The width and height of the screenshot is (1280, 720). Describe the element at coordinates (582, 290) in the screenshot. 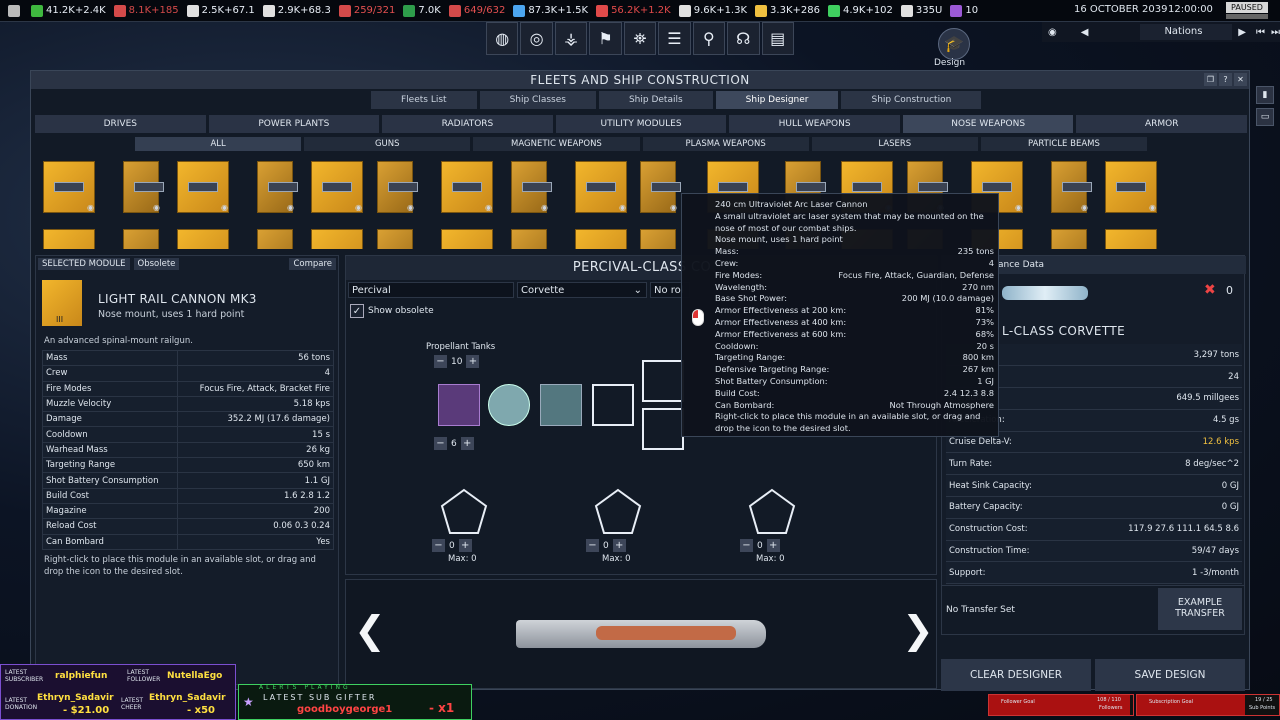

I see `hull-select: Corvette ⌄` at that location.